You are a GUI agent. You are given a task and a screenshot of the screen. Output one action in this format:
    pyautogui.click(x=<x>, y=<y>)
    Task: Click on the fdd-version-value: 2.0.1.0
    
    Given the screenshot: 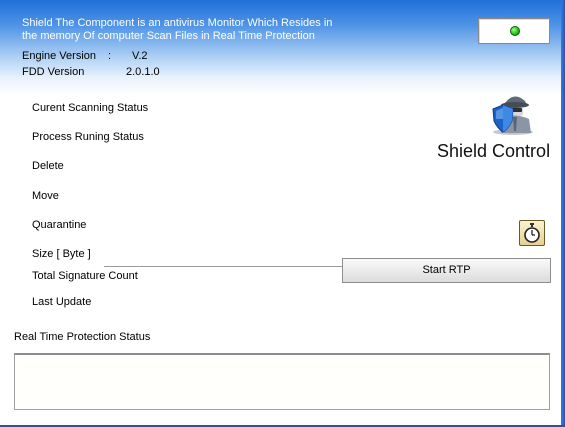 What is the action you would take?
    pyautogui.click(x=143, y=72)
    